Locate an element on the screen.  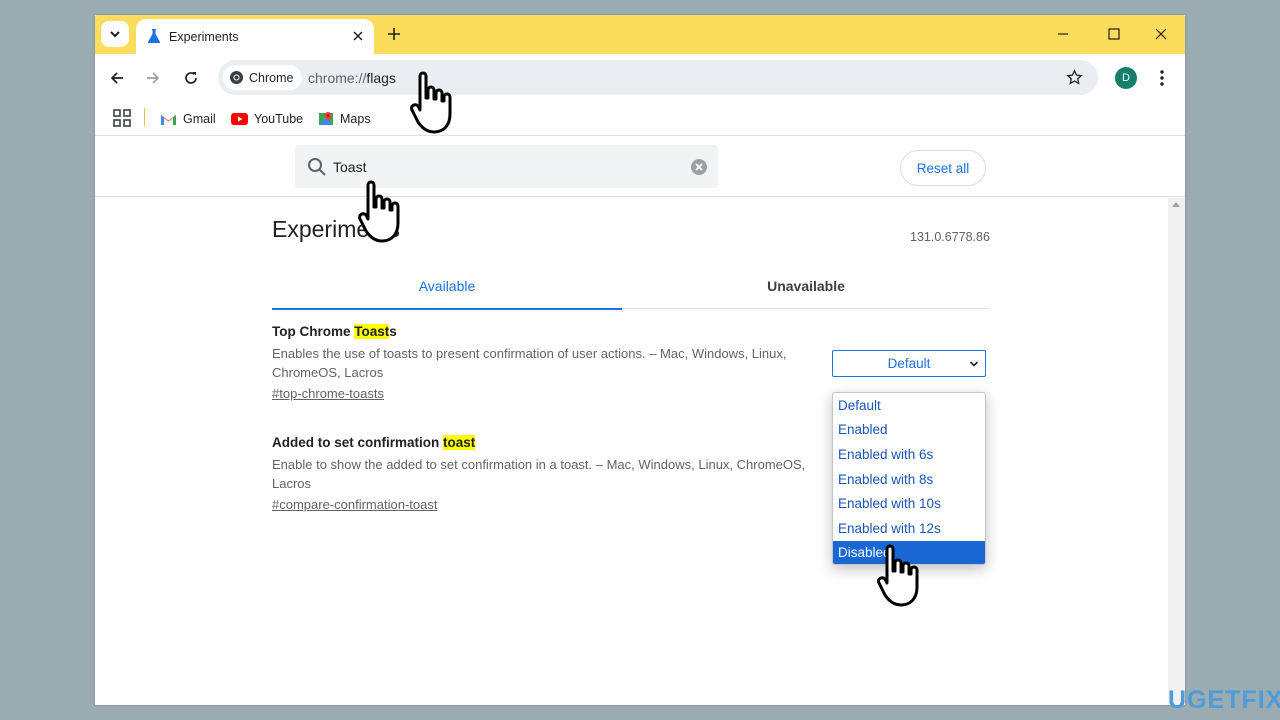
flags-tabs: Available Unavailable is located at coordinates (631, 286).